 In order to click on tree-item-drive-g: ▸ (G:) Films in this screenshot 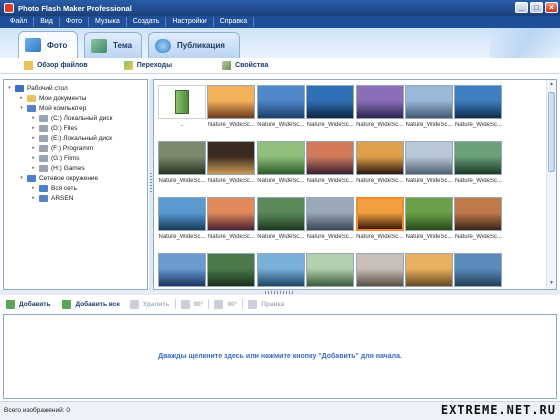, I will do `click(55, 158)`.